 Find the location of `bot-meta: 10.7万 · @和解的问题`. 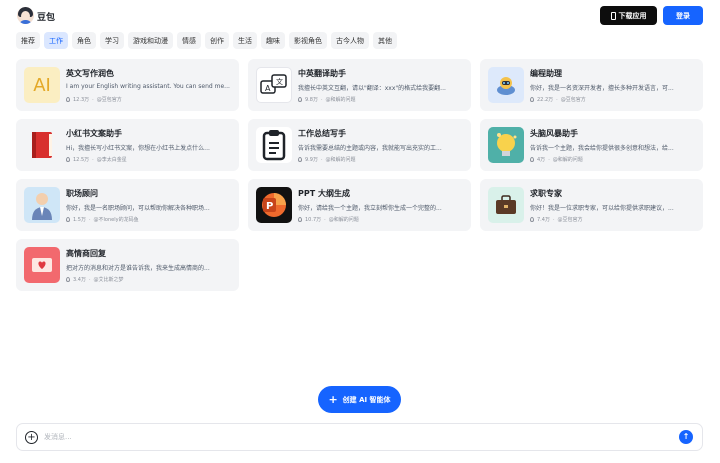

bot-meta: 10.7万 · @和解的问题 is located at coordinates (328, 219).